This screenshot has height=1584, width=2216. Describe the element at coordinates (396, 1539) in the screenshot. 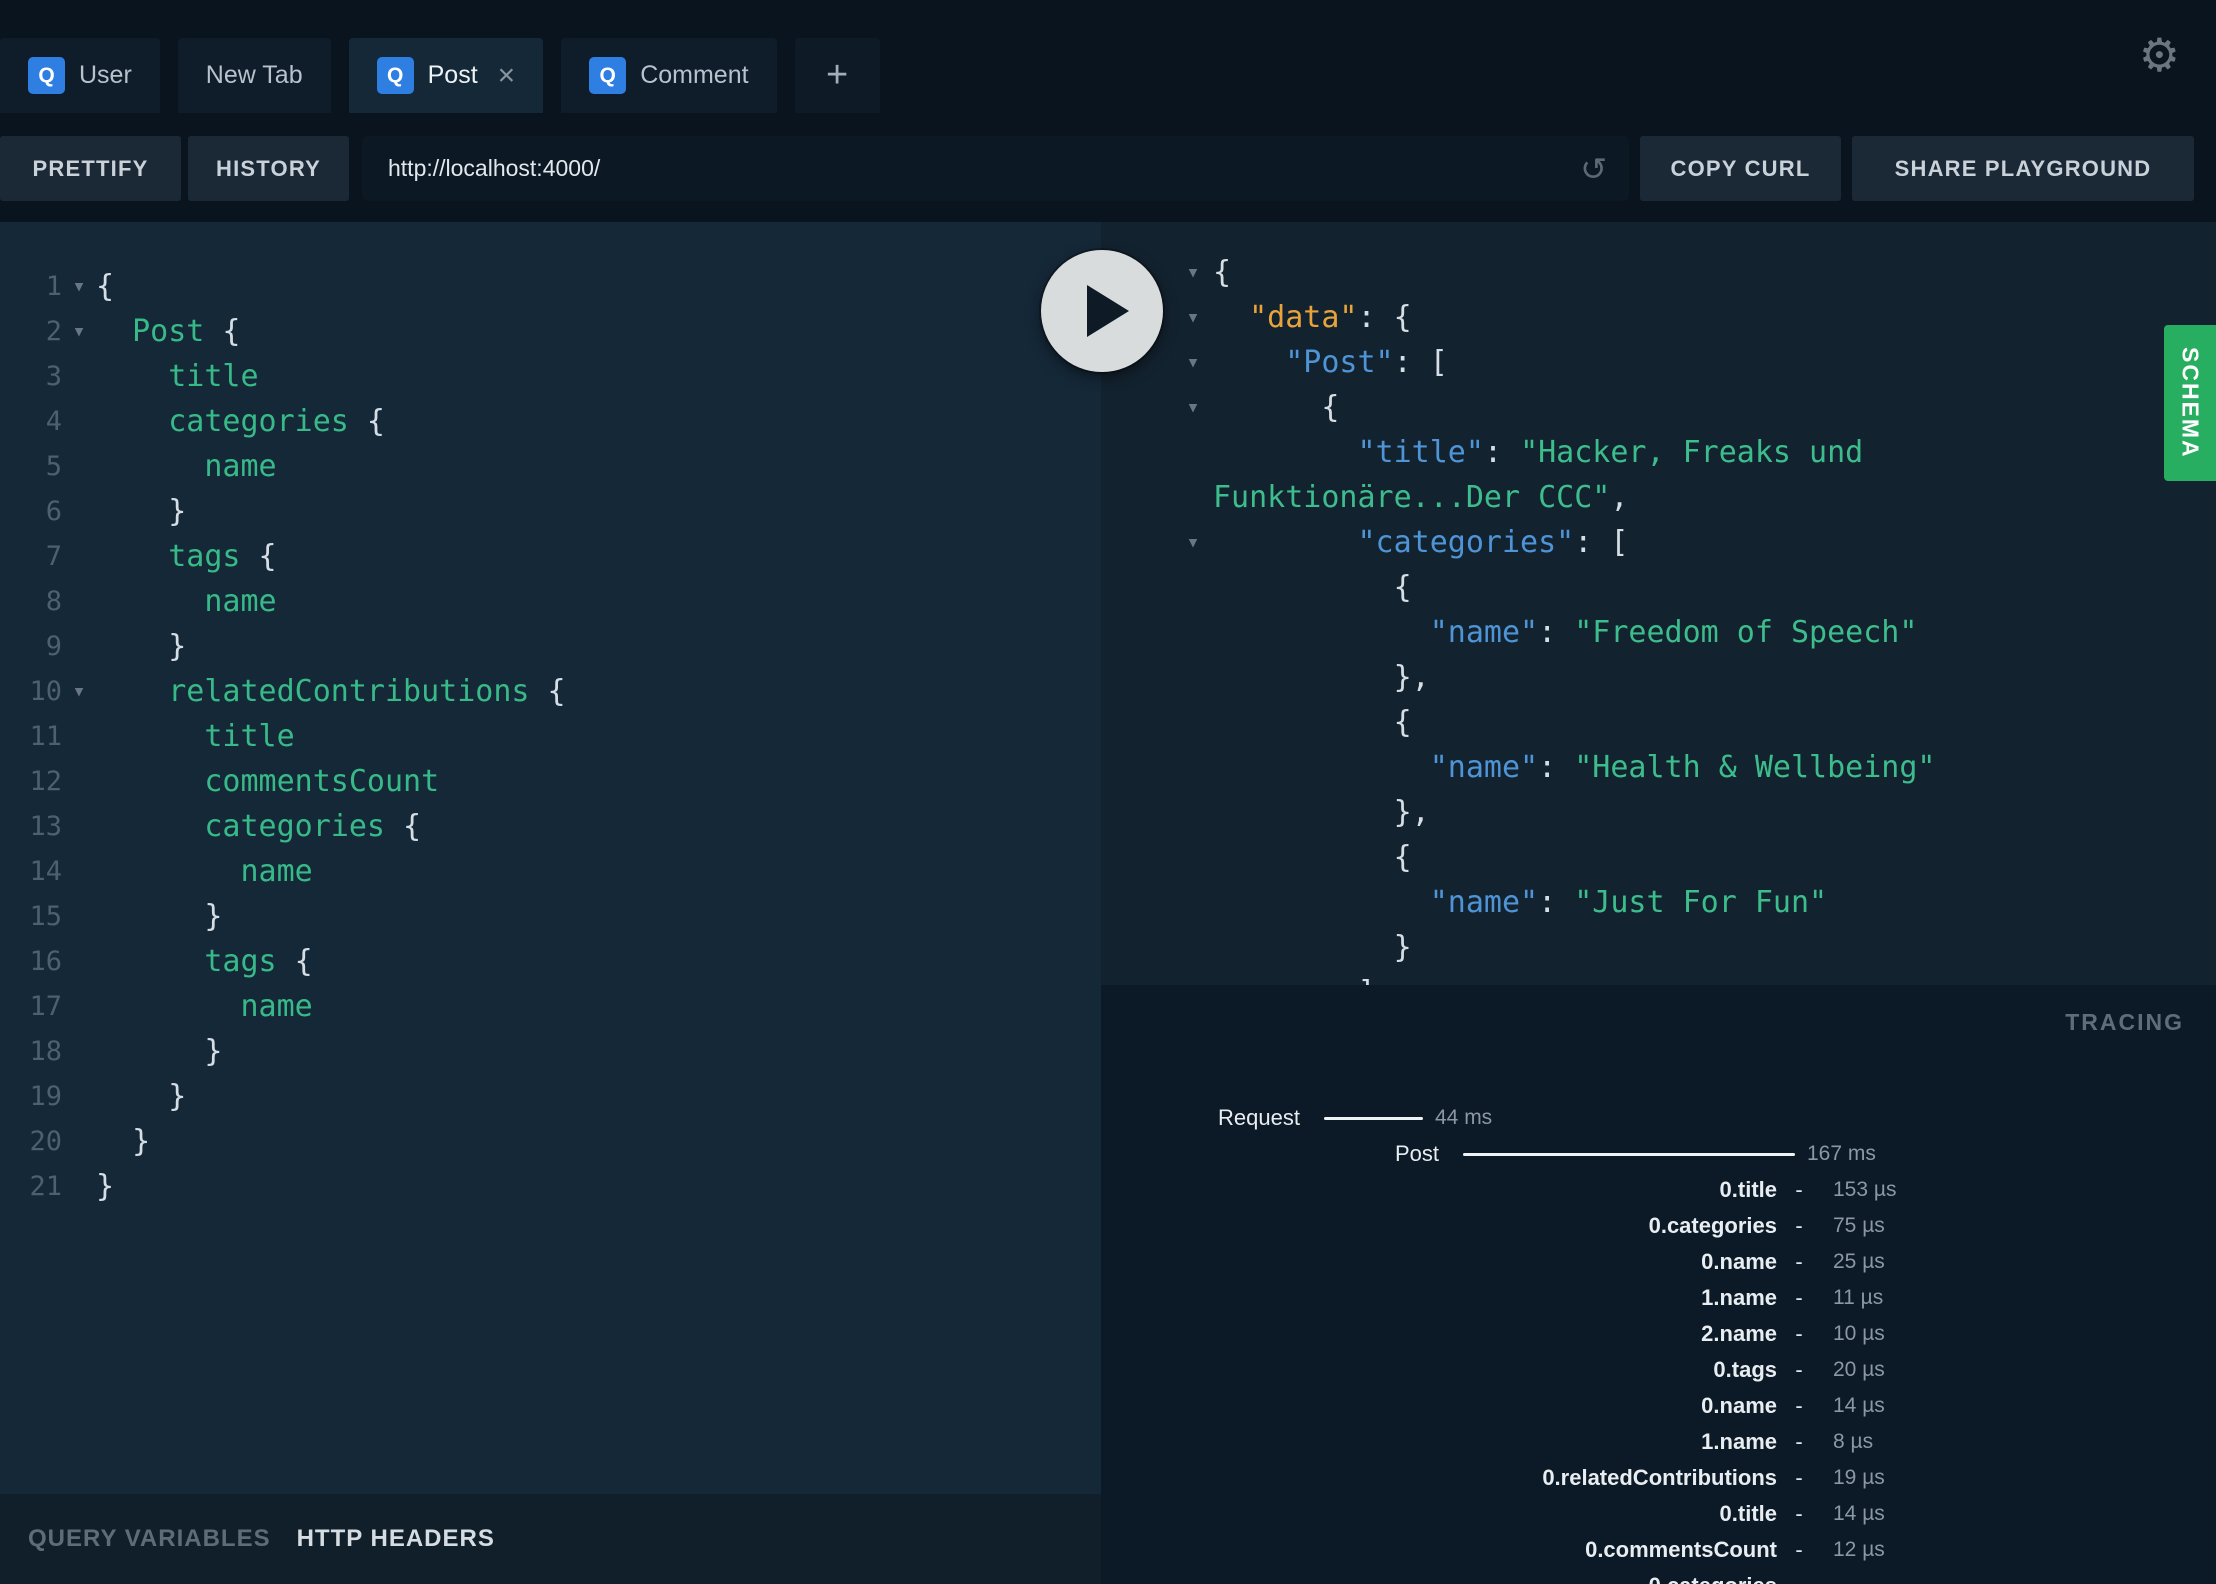

I see `http-headers-tab: HTTP HEADERS` at that location.